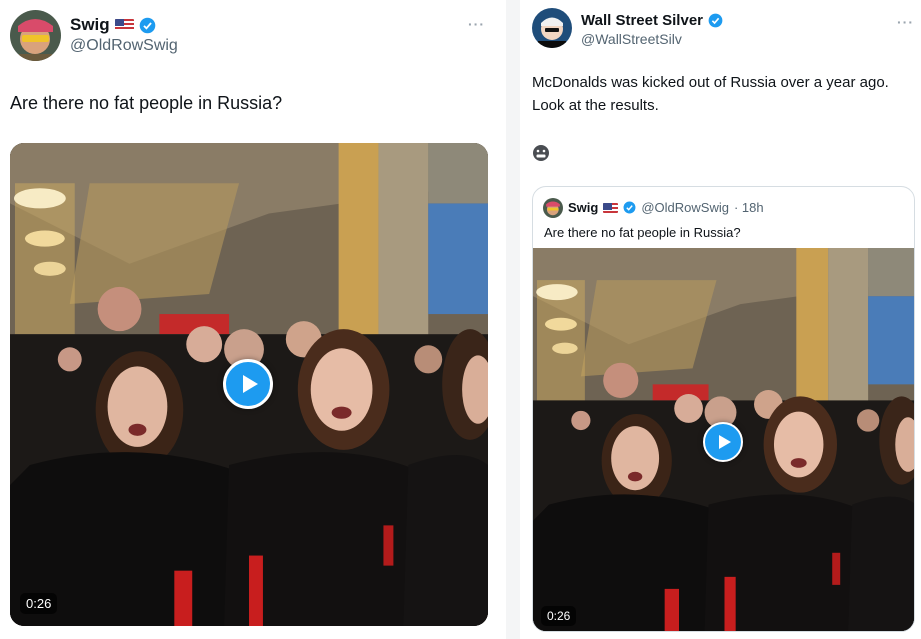 This screenshot has height=639, width=921. Describe the element at coordinates (595, 105) in the screenshot. I see `tweet-text-line-2: Look at the results.` at that location.